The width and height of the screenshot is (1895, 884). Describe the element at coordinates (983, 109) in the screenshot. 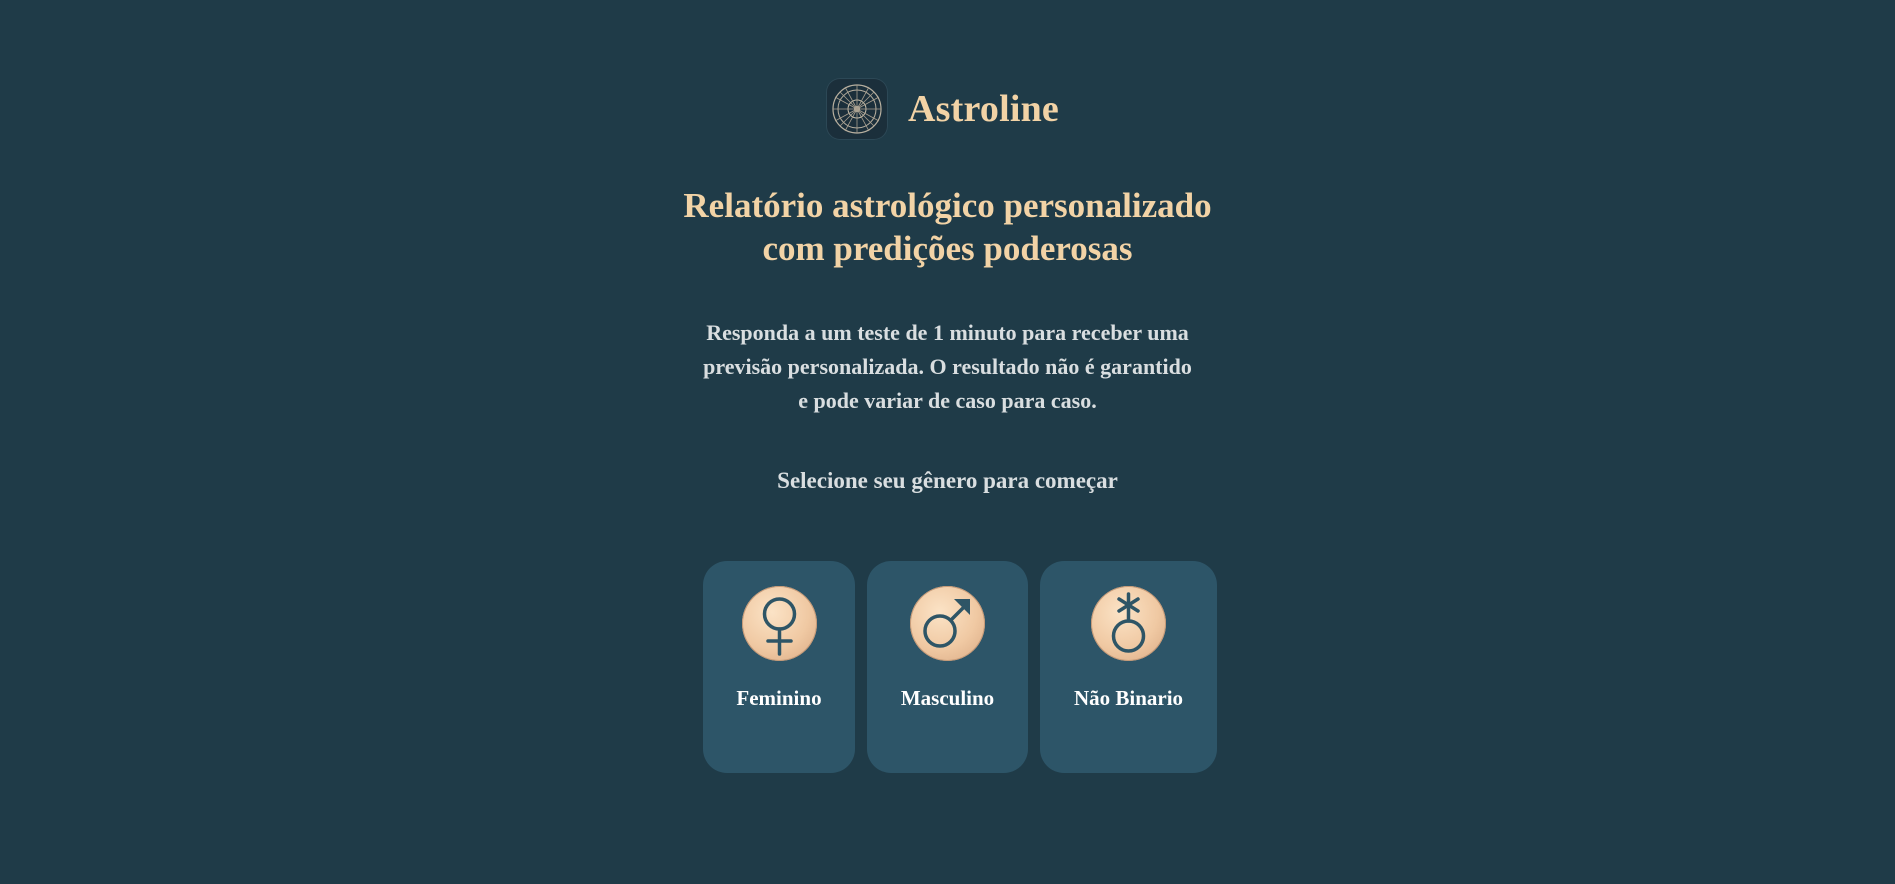

I see `brand-name: Astroline` at that location.